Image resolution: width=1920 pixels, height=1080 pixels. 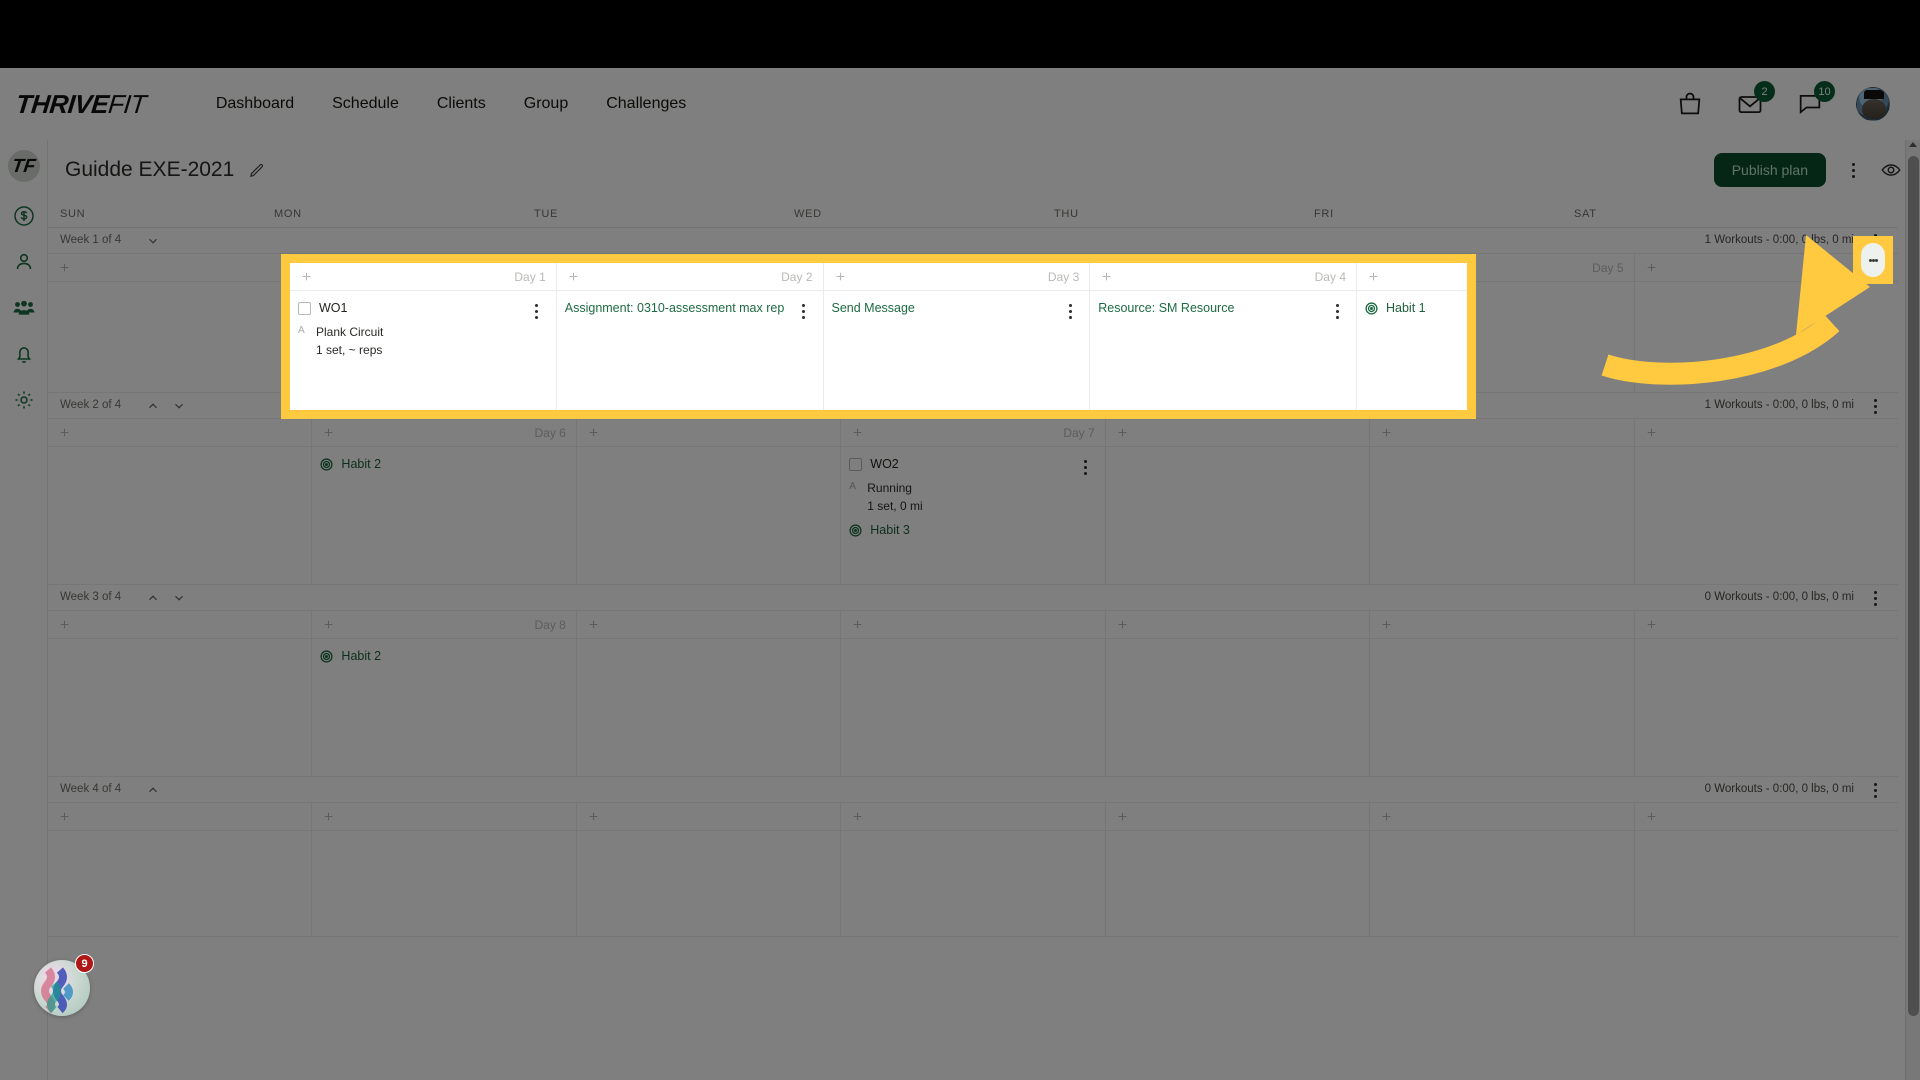 What do you see at coordinates (1690, 104) in the screenshot?
I see `shopping-bag-icon` at bounding box center [1690, 104].